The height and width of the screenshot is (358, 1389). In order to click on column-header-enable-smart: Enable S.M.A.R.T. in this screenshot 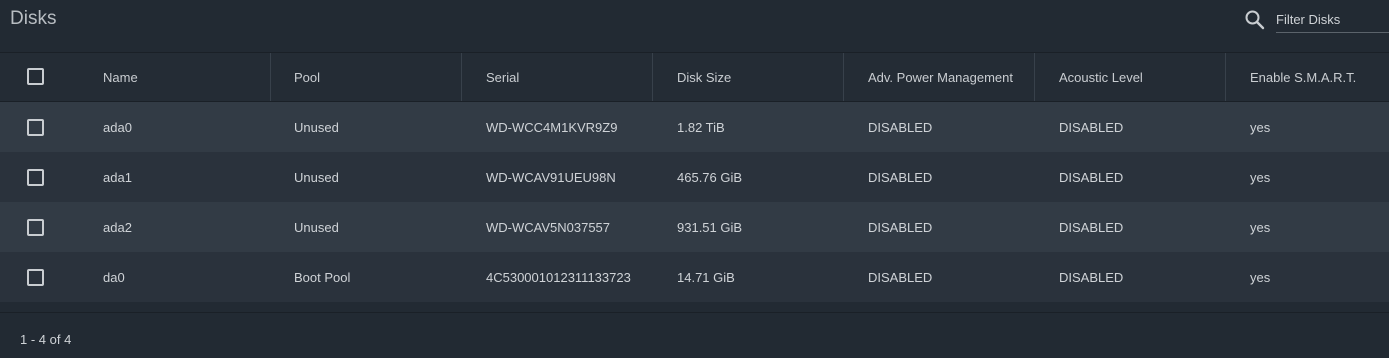, I will do `click(1319, 77)`.